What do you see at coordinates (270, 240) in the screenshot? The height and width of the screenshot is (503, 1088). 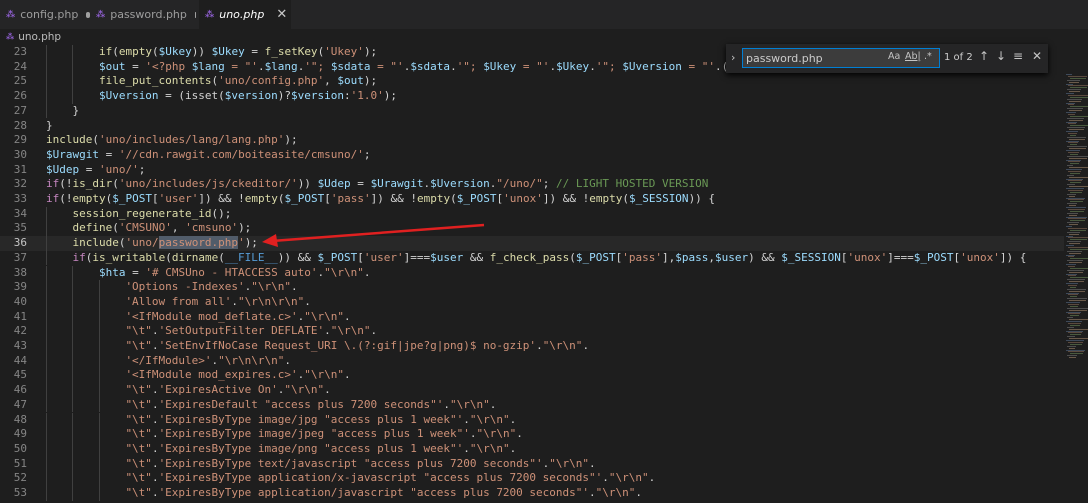 I see `red-arrow-head-icon` at bounding box center [270, 240].